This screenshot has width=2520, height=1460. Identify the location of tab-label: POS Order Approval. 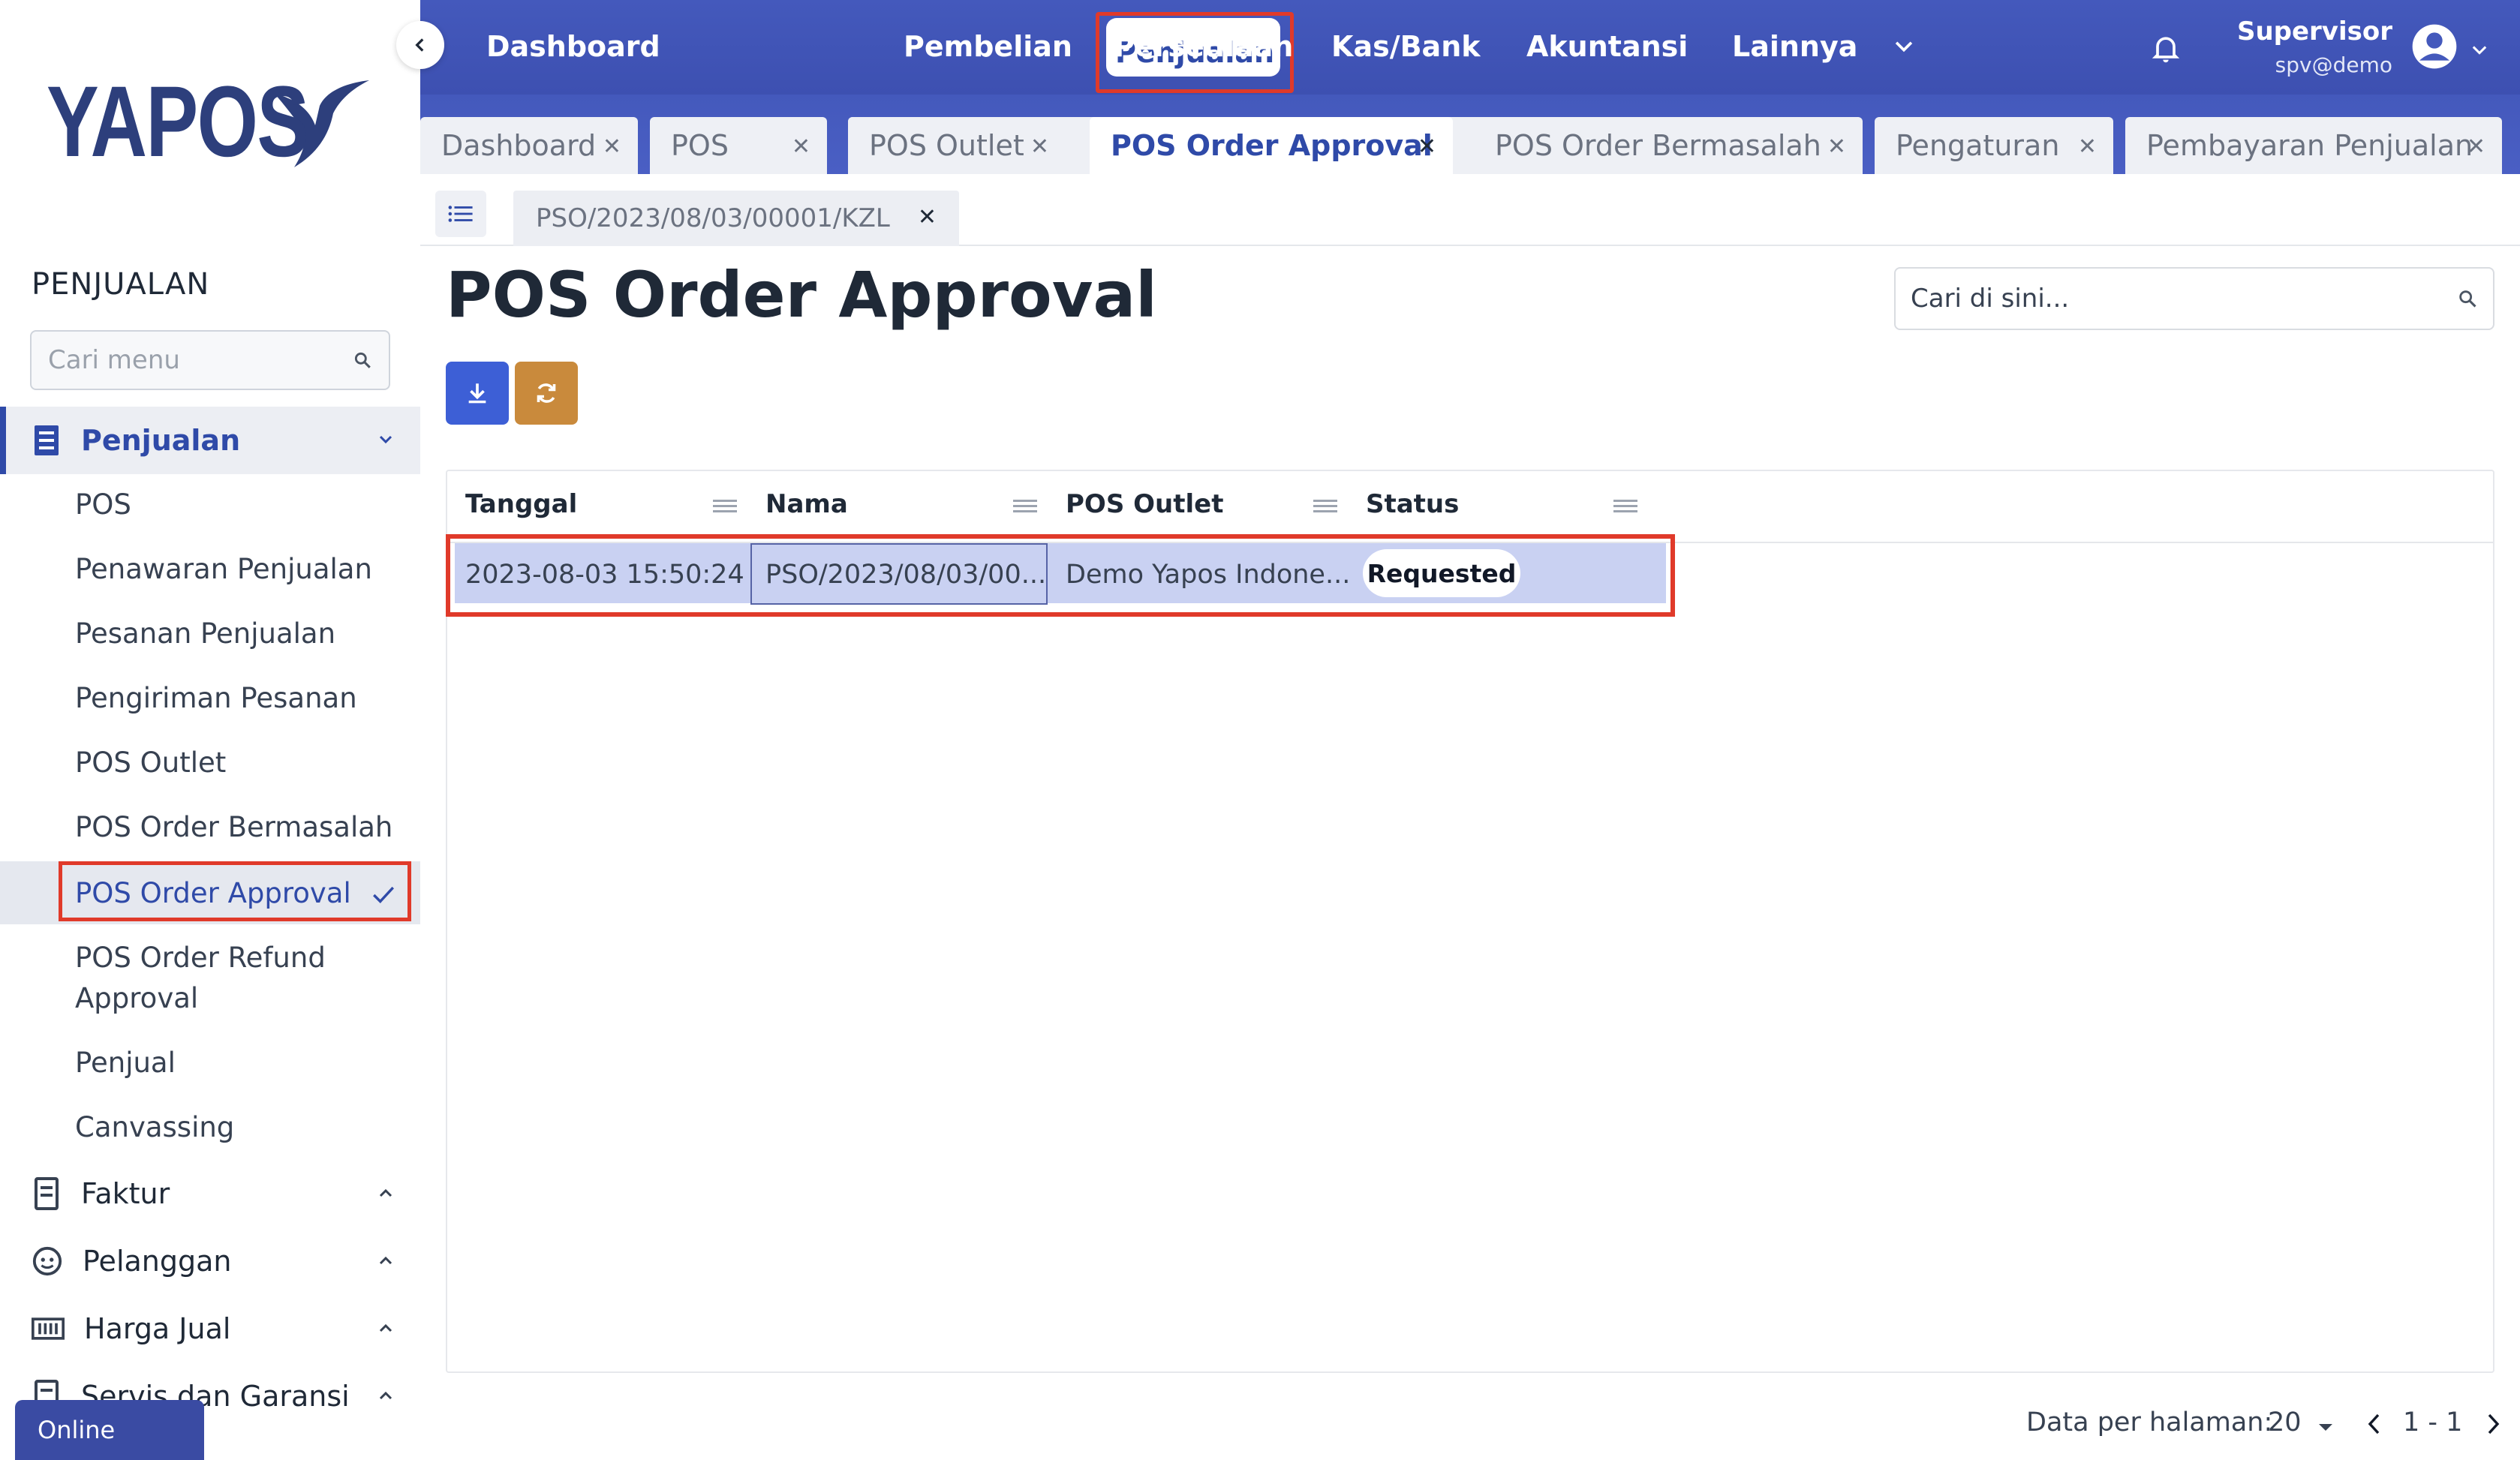
(1272, 145).